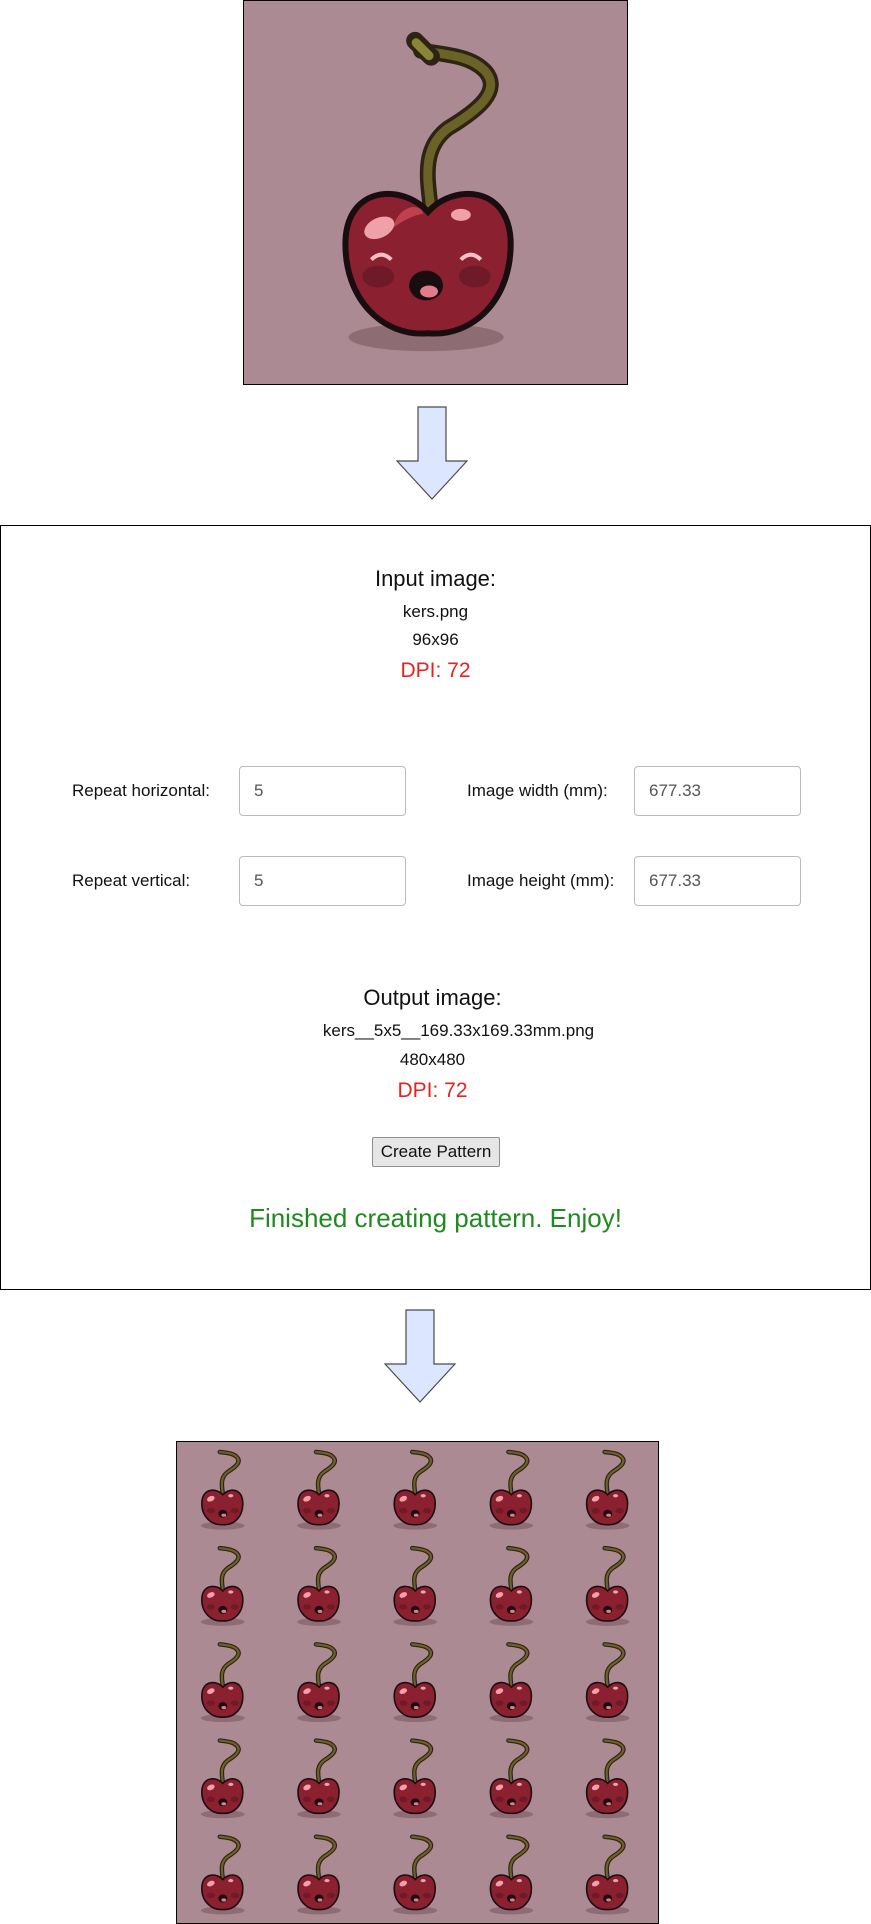  Describe the element at coordinates (141, 790) in the screenshot. I see `repeat-horizontal-label: Repeat horizontal:` at that location.